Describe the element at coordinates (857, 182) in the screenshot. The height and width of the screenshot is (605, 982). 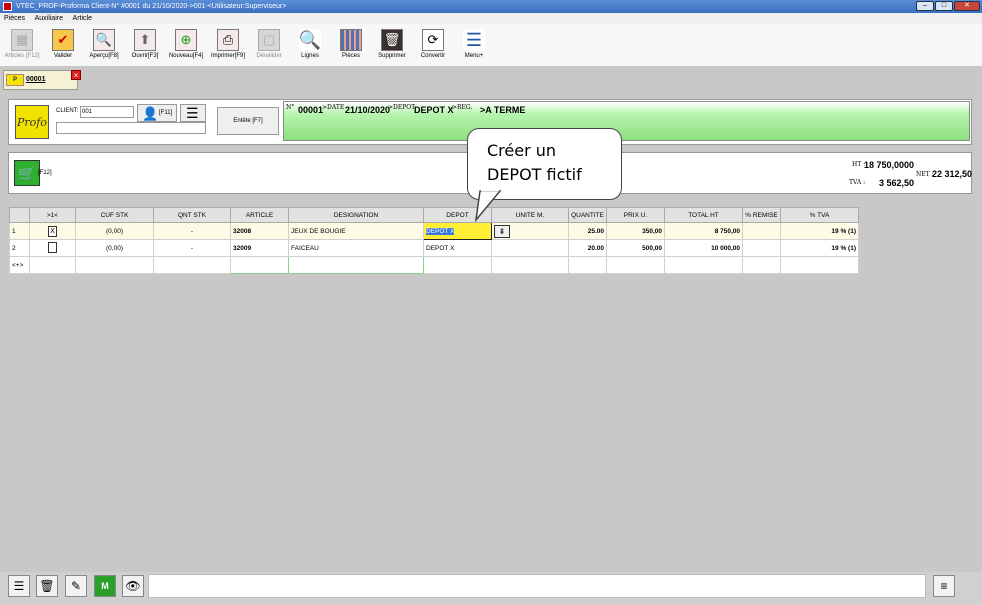
I see `tva-label: TVA :` at that location.